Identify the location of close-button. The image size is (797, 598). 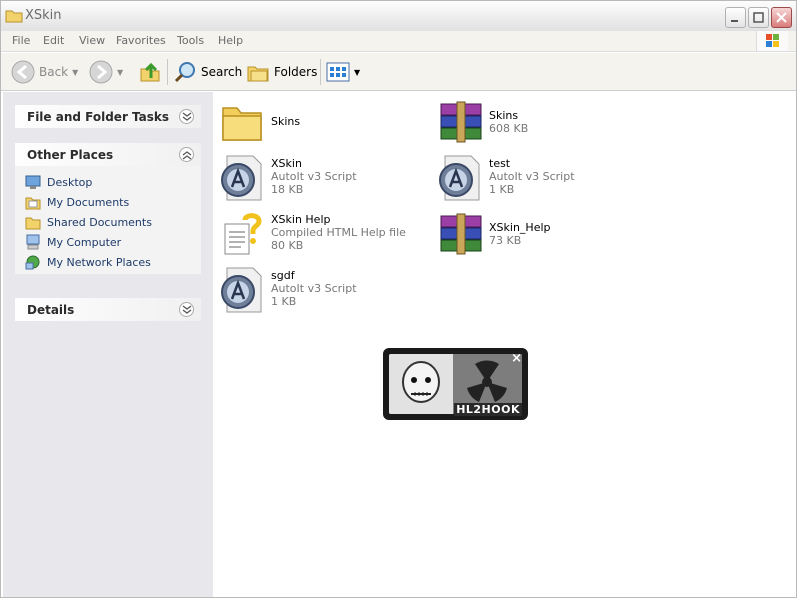
(781, 17).